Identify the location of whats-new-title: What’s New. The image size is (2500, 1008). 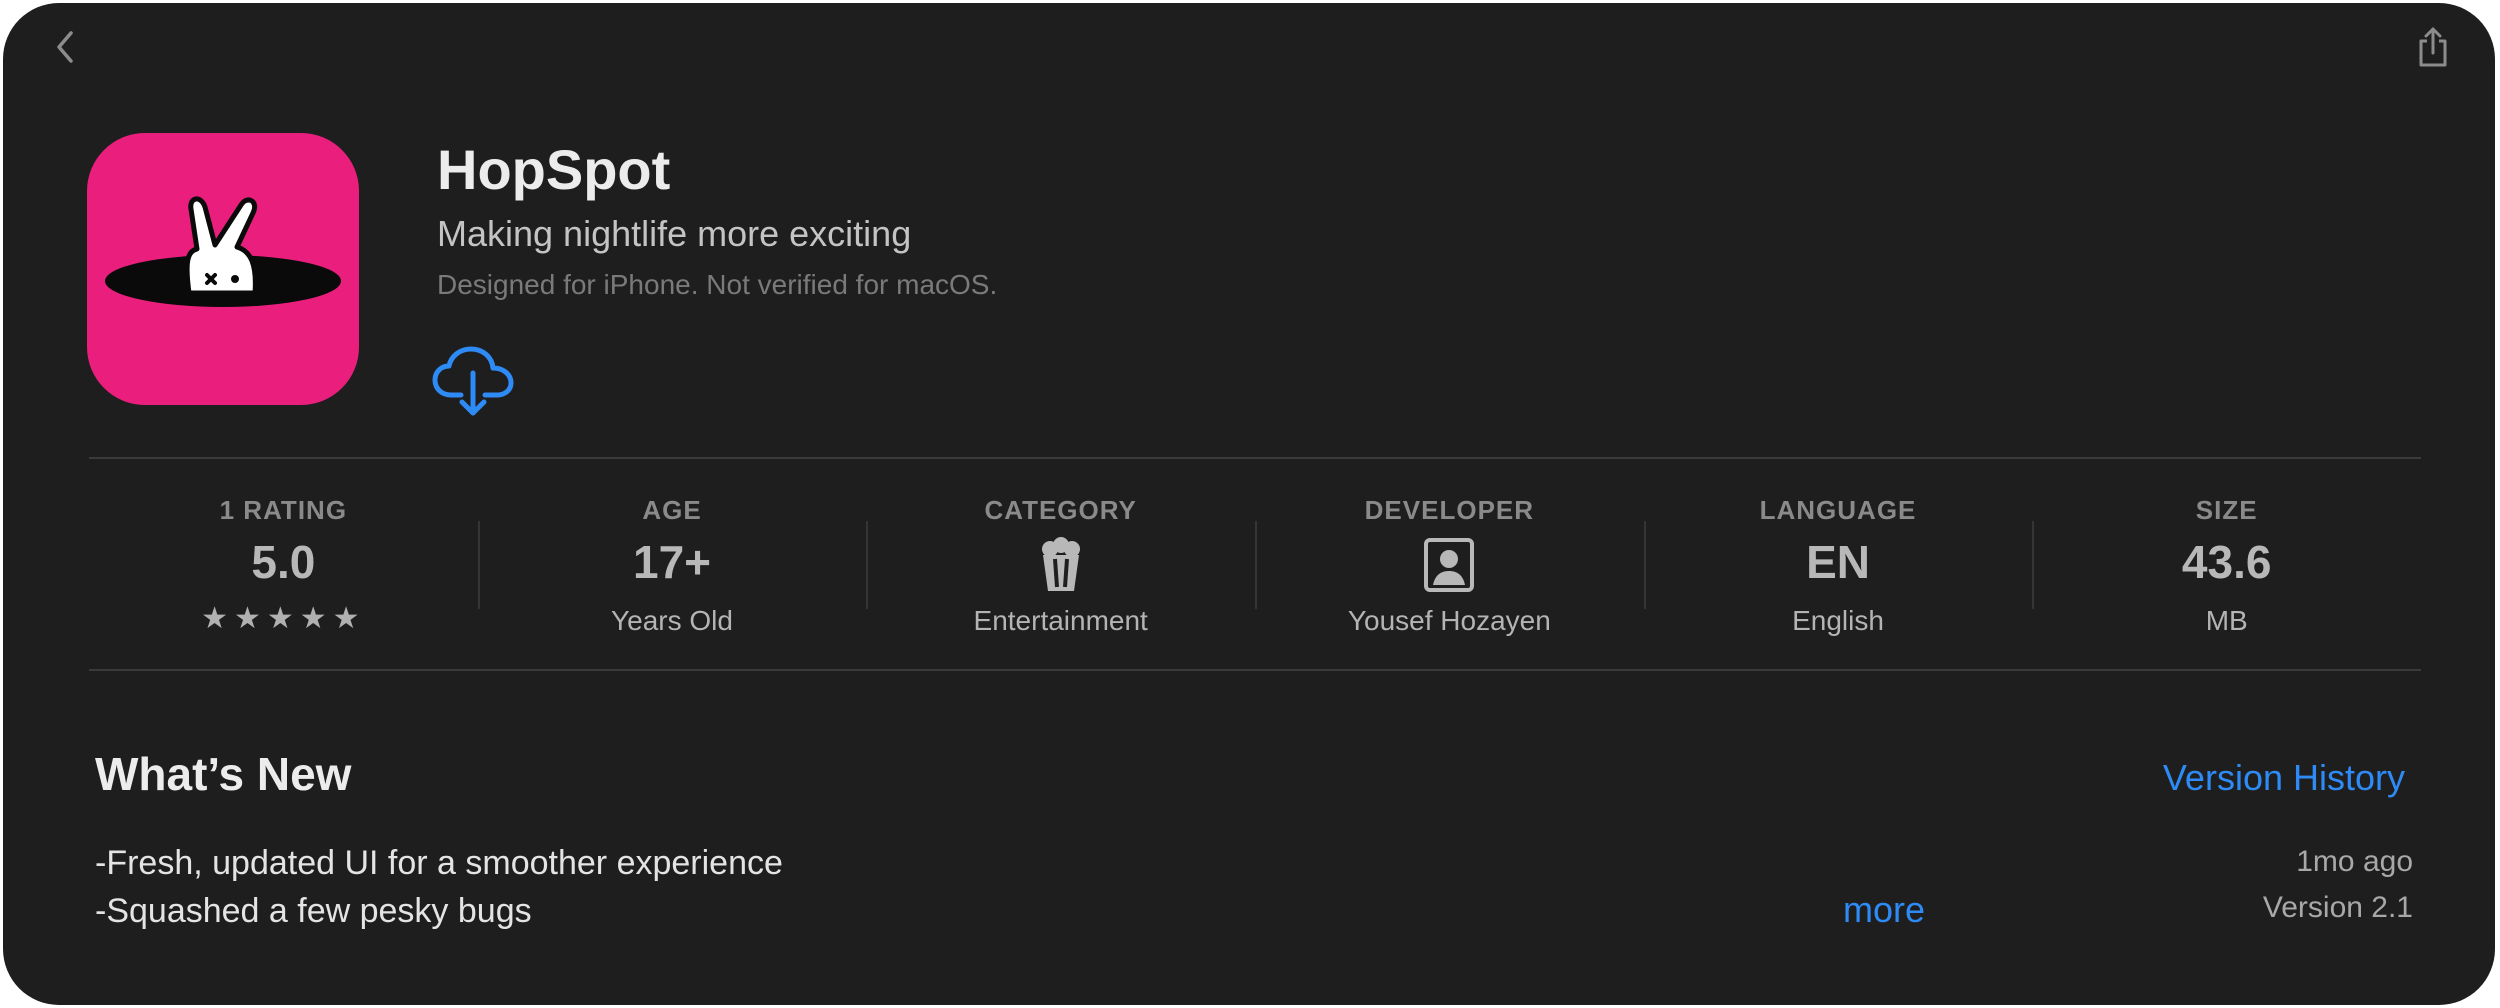
(223, 774).